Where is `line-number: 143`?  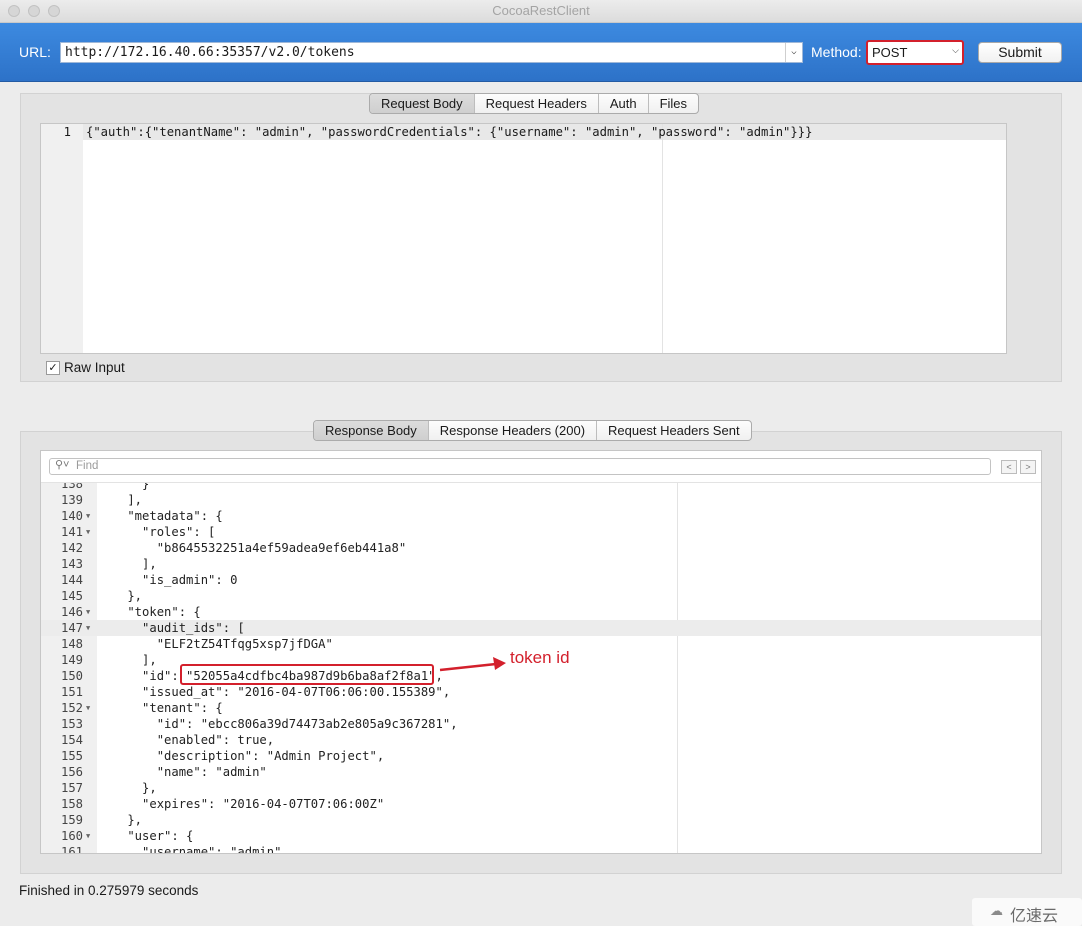 line-number: 143 is located at coordinates (71, 564).